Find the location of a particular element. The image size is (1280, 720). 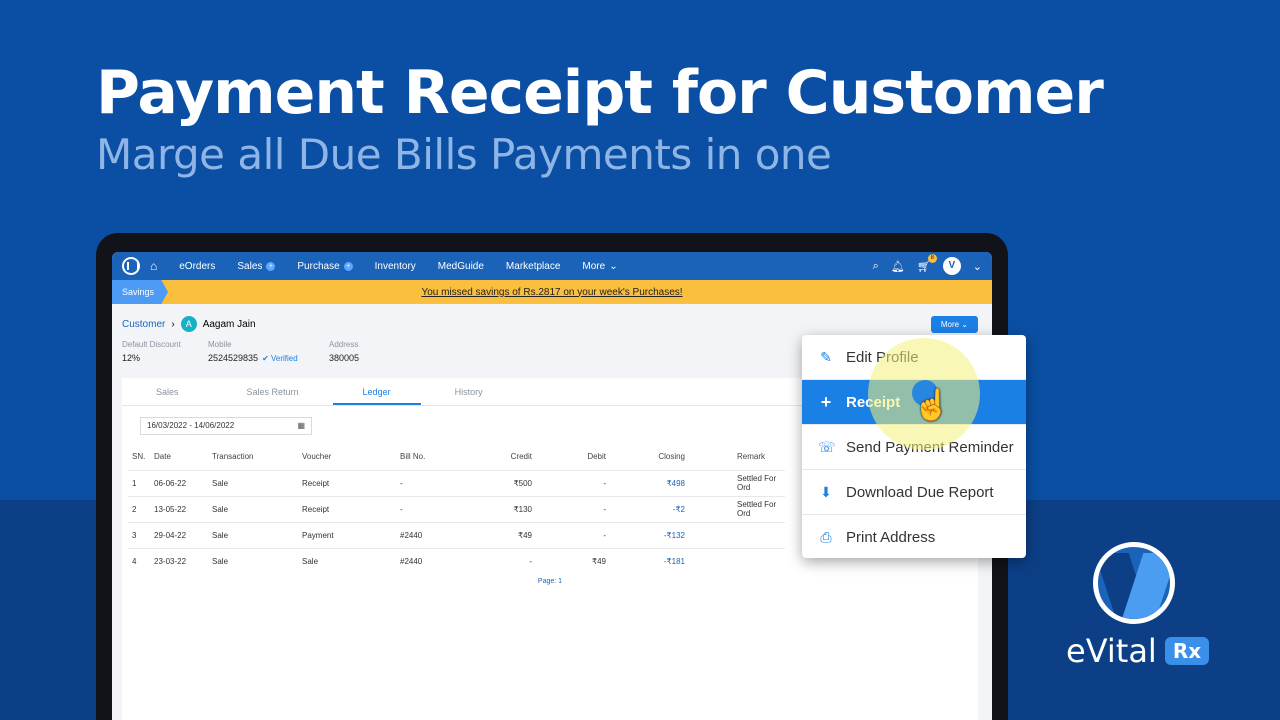

col-bill-no: Bill No. is located at coordinates (413, 457).